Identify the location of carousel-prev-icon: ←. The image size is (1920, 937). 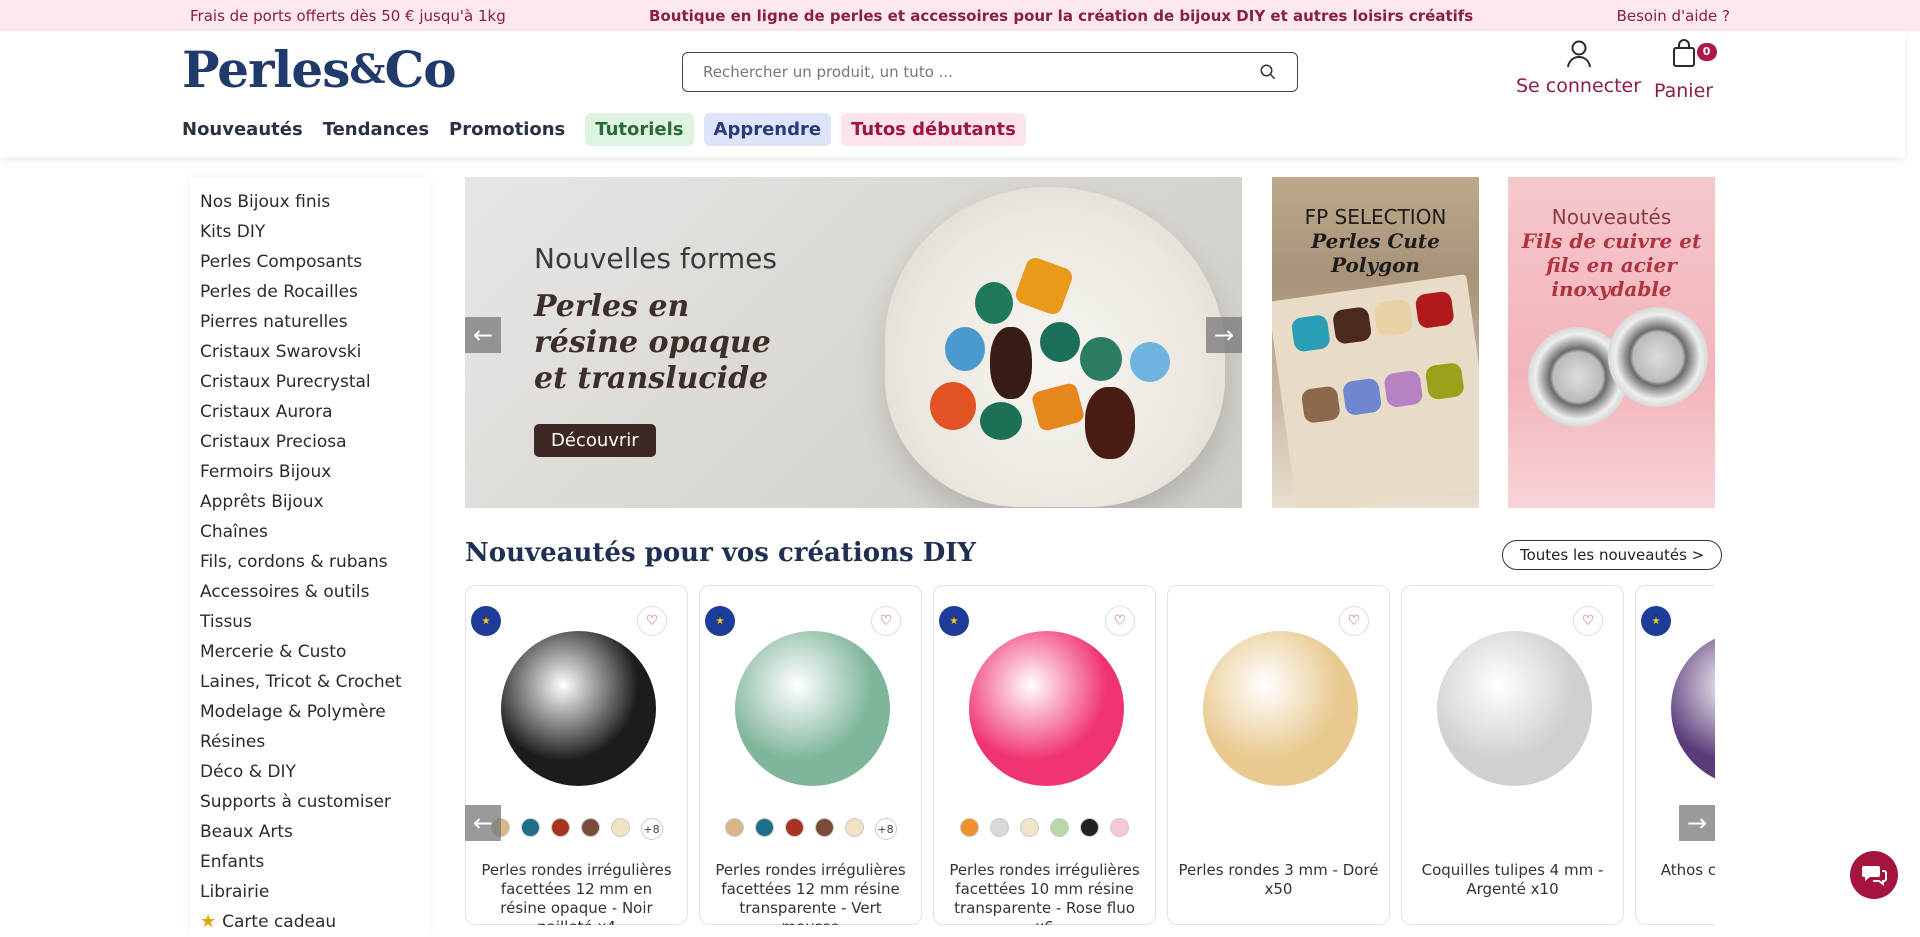
(483, 335).